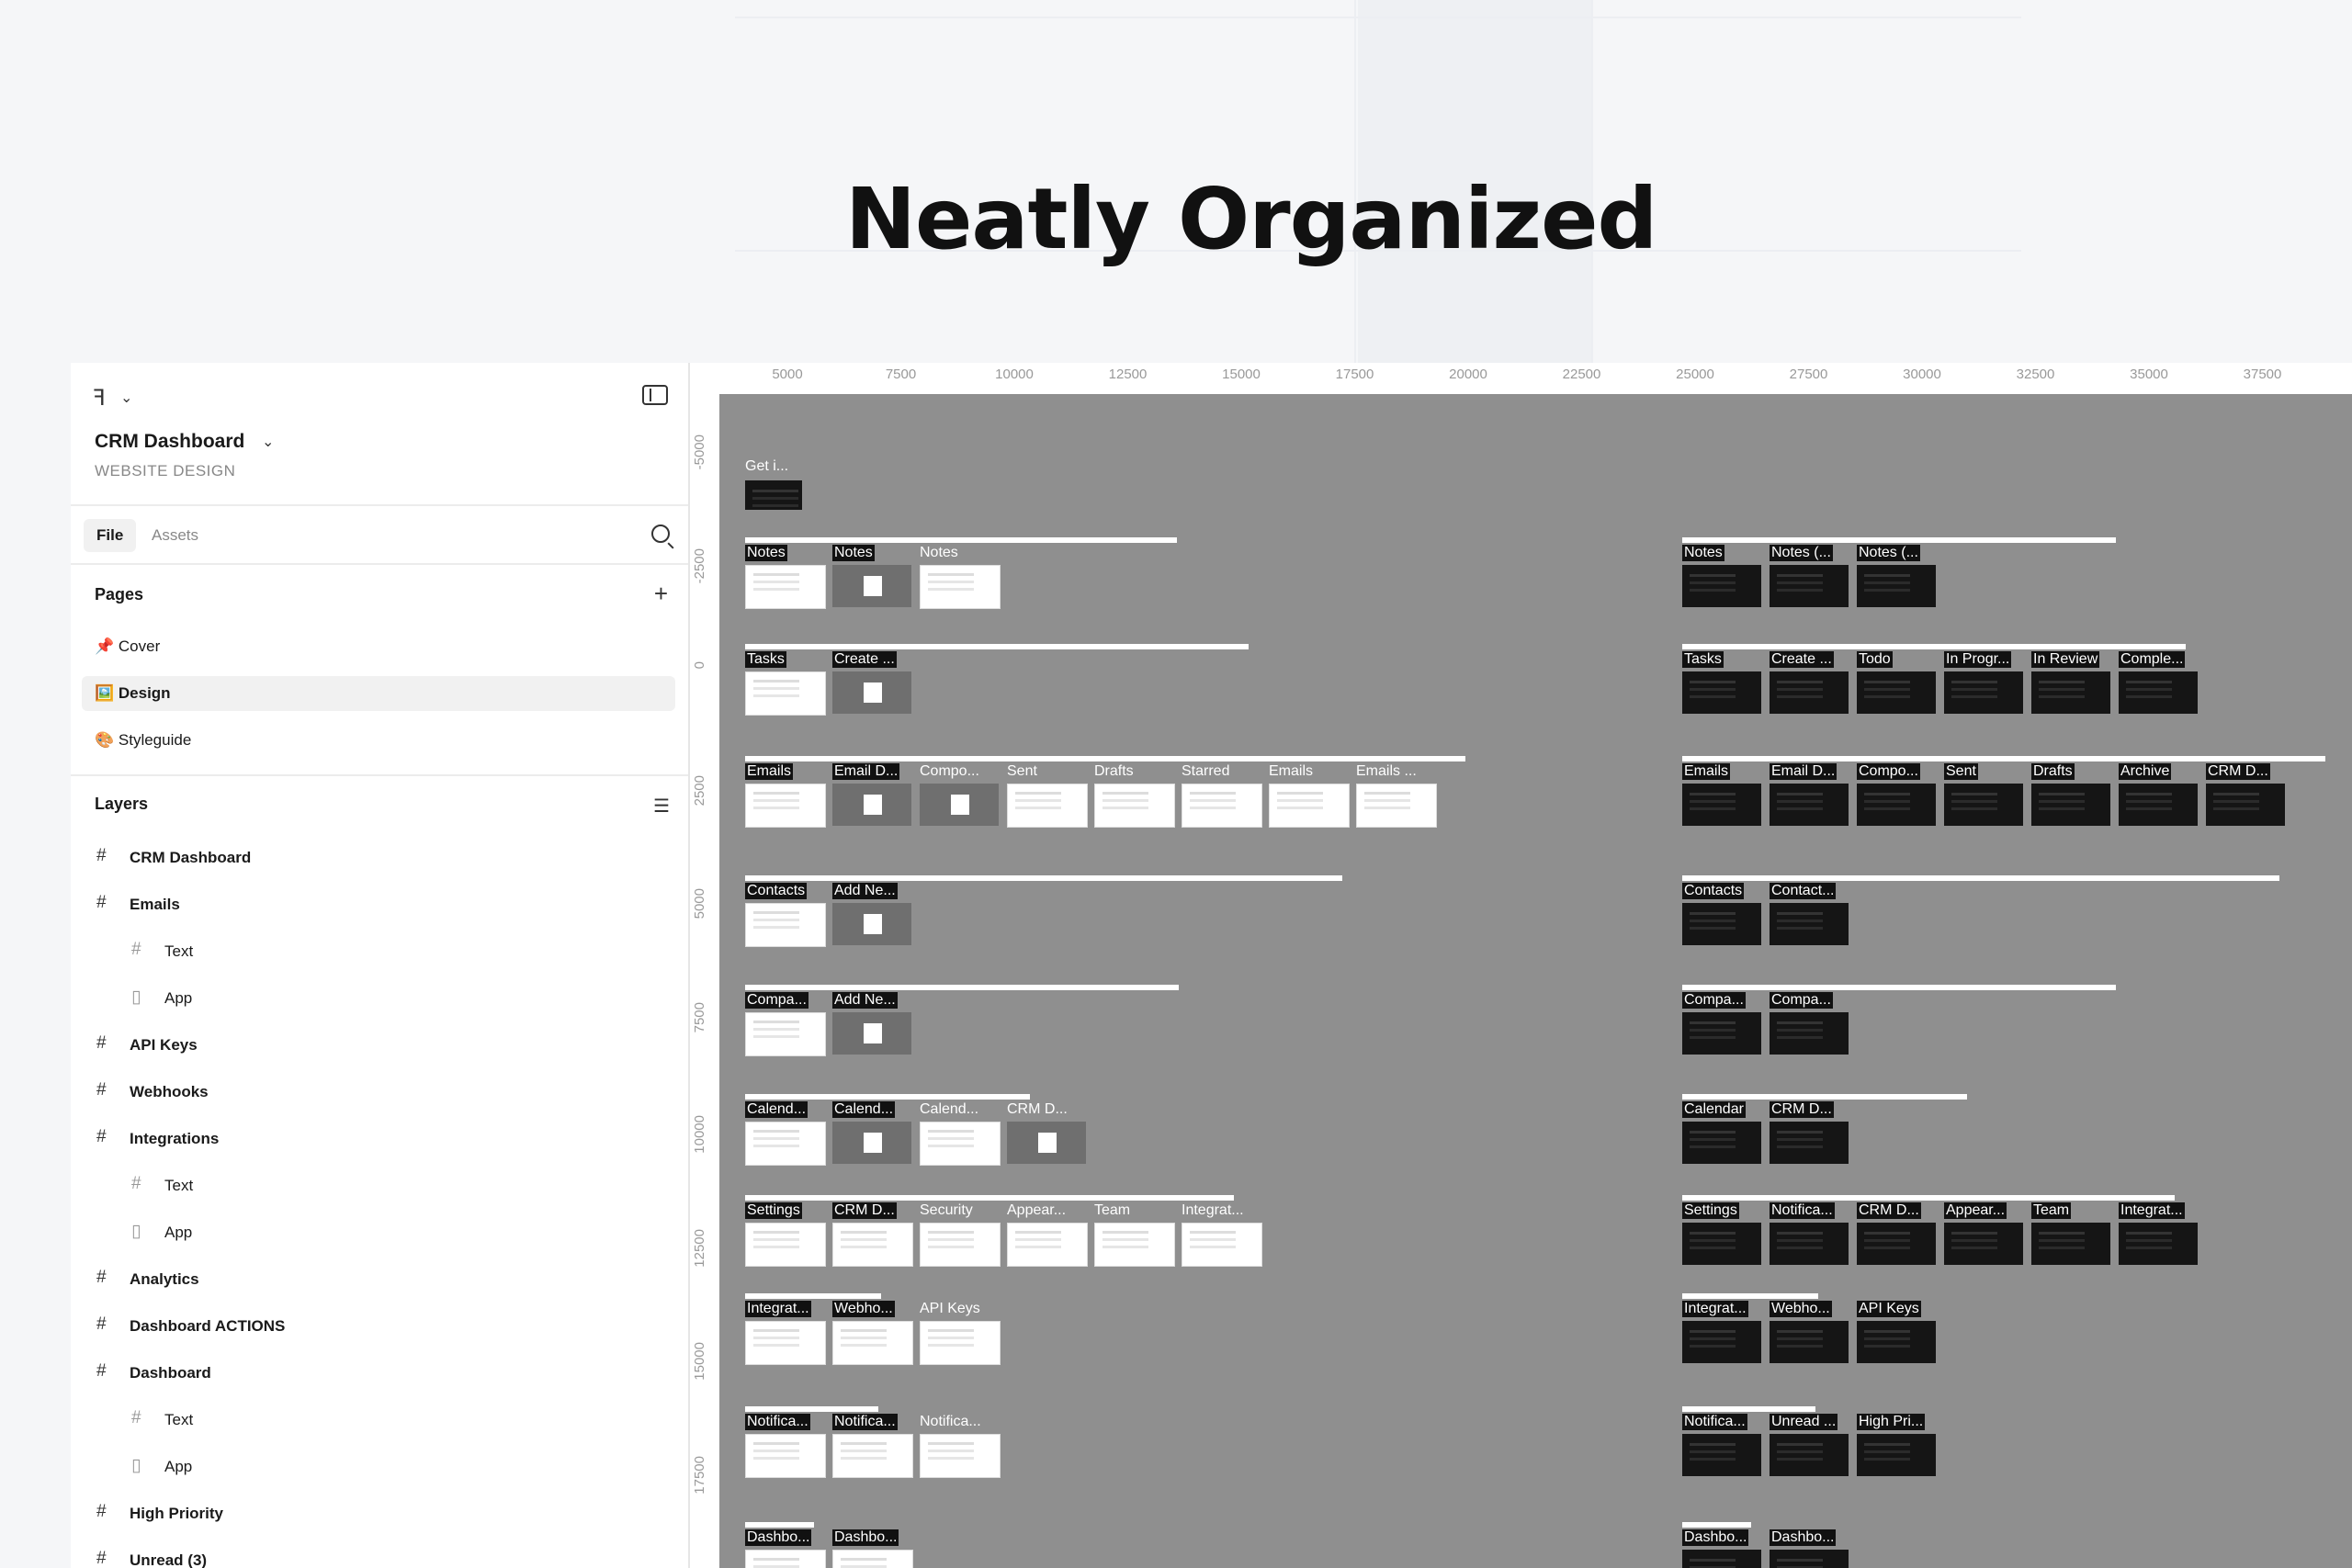 This screenshot has height=1568, width=2352. What do you see at coordinates (170, 442) in the screenshot?
I see `file-name: CRM Dashboard` at bounding box center [170, 442].